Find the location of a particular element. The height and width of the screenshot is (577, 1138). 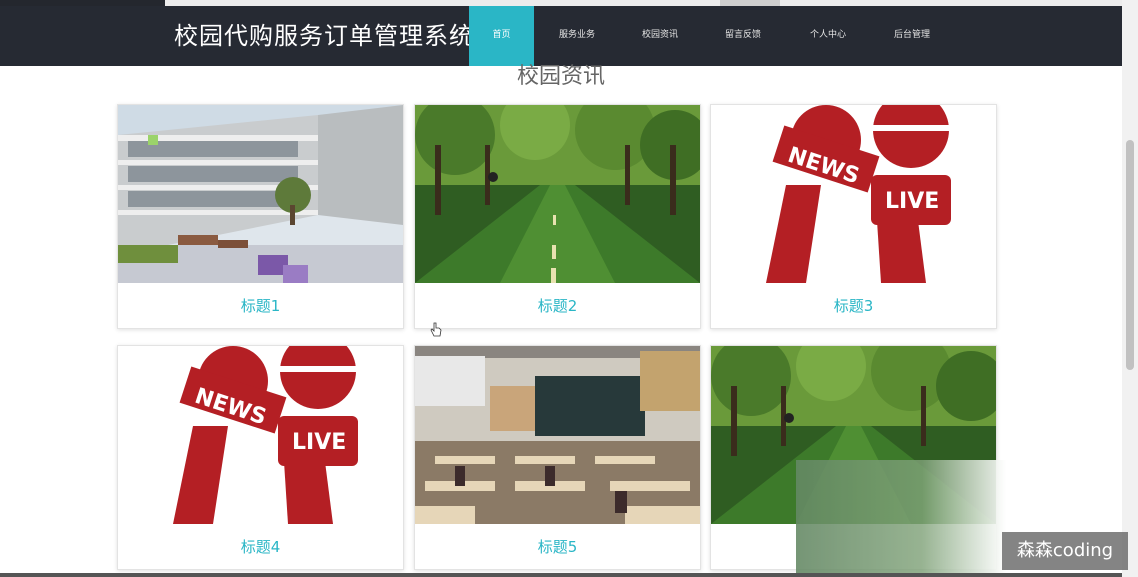

card-title: 标题5 is located at coordinates (557, 546).